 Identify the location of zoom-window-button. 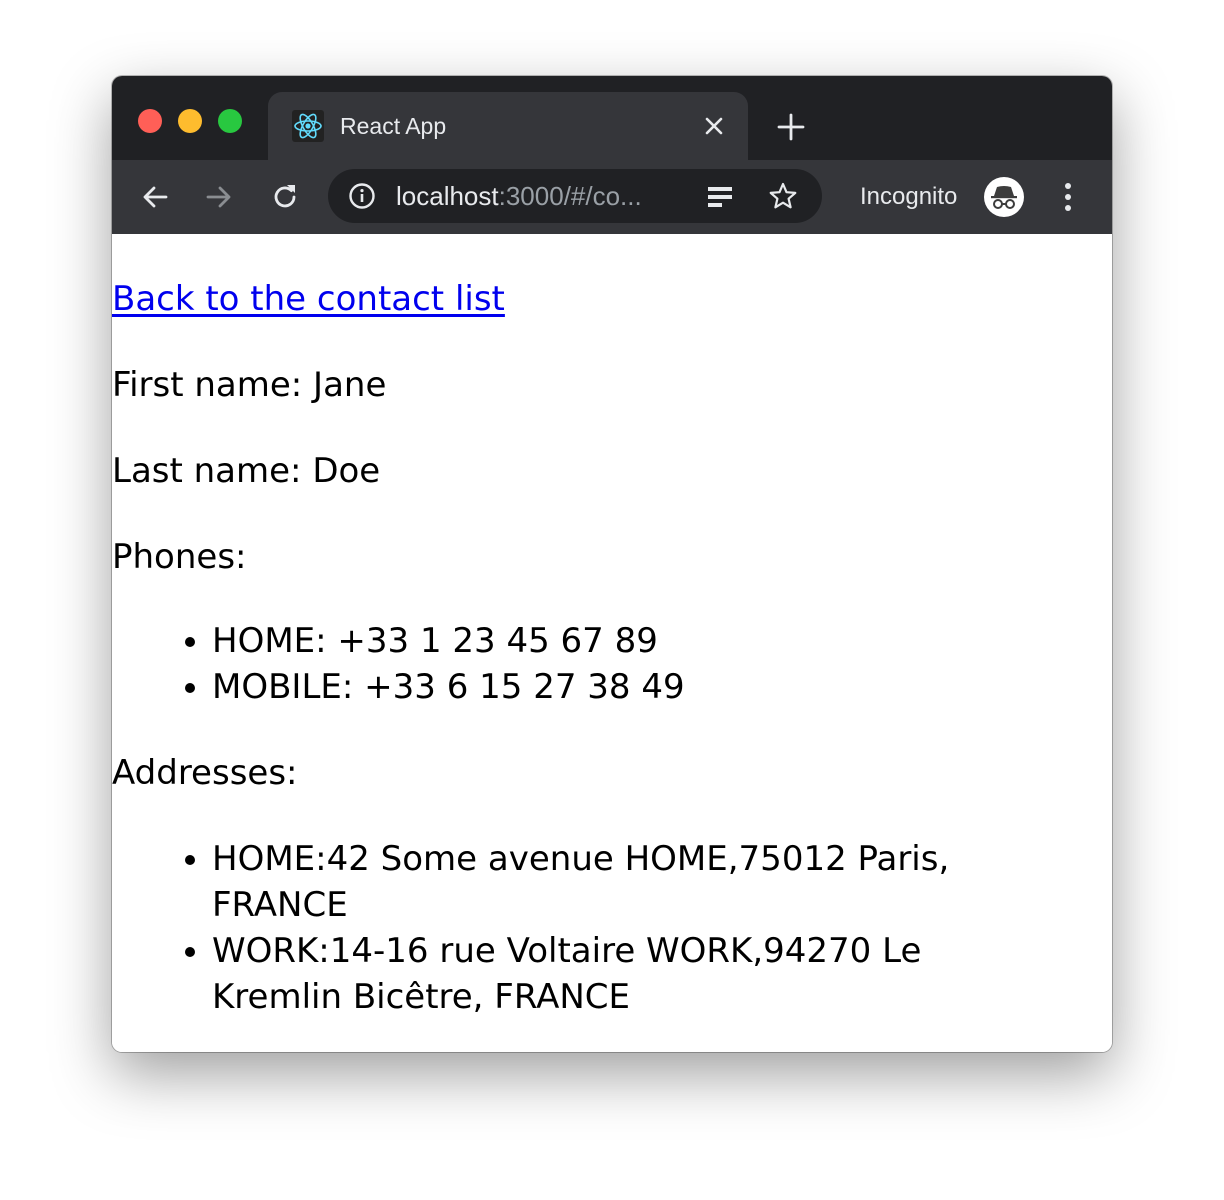
(230, 121).